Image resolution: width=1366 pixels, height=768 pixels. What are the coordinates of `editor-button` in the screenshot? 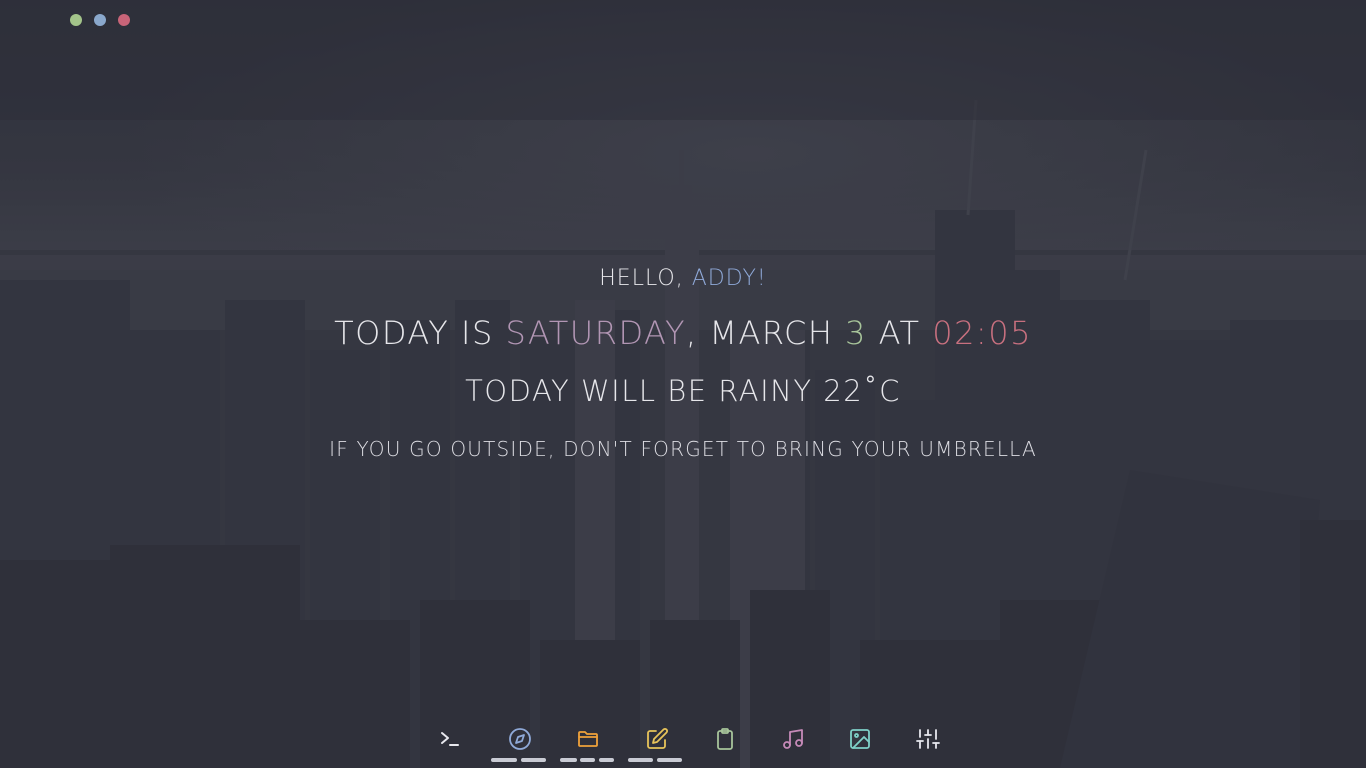 It's located at (657, 739).